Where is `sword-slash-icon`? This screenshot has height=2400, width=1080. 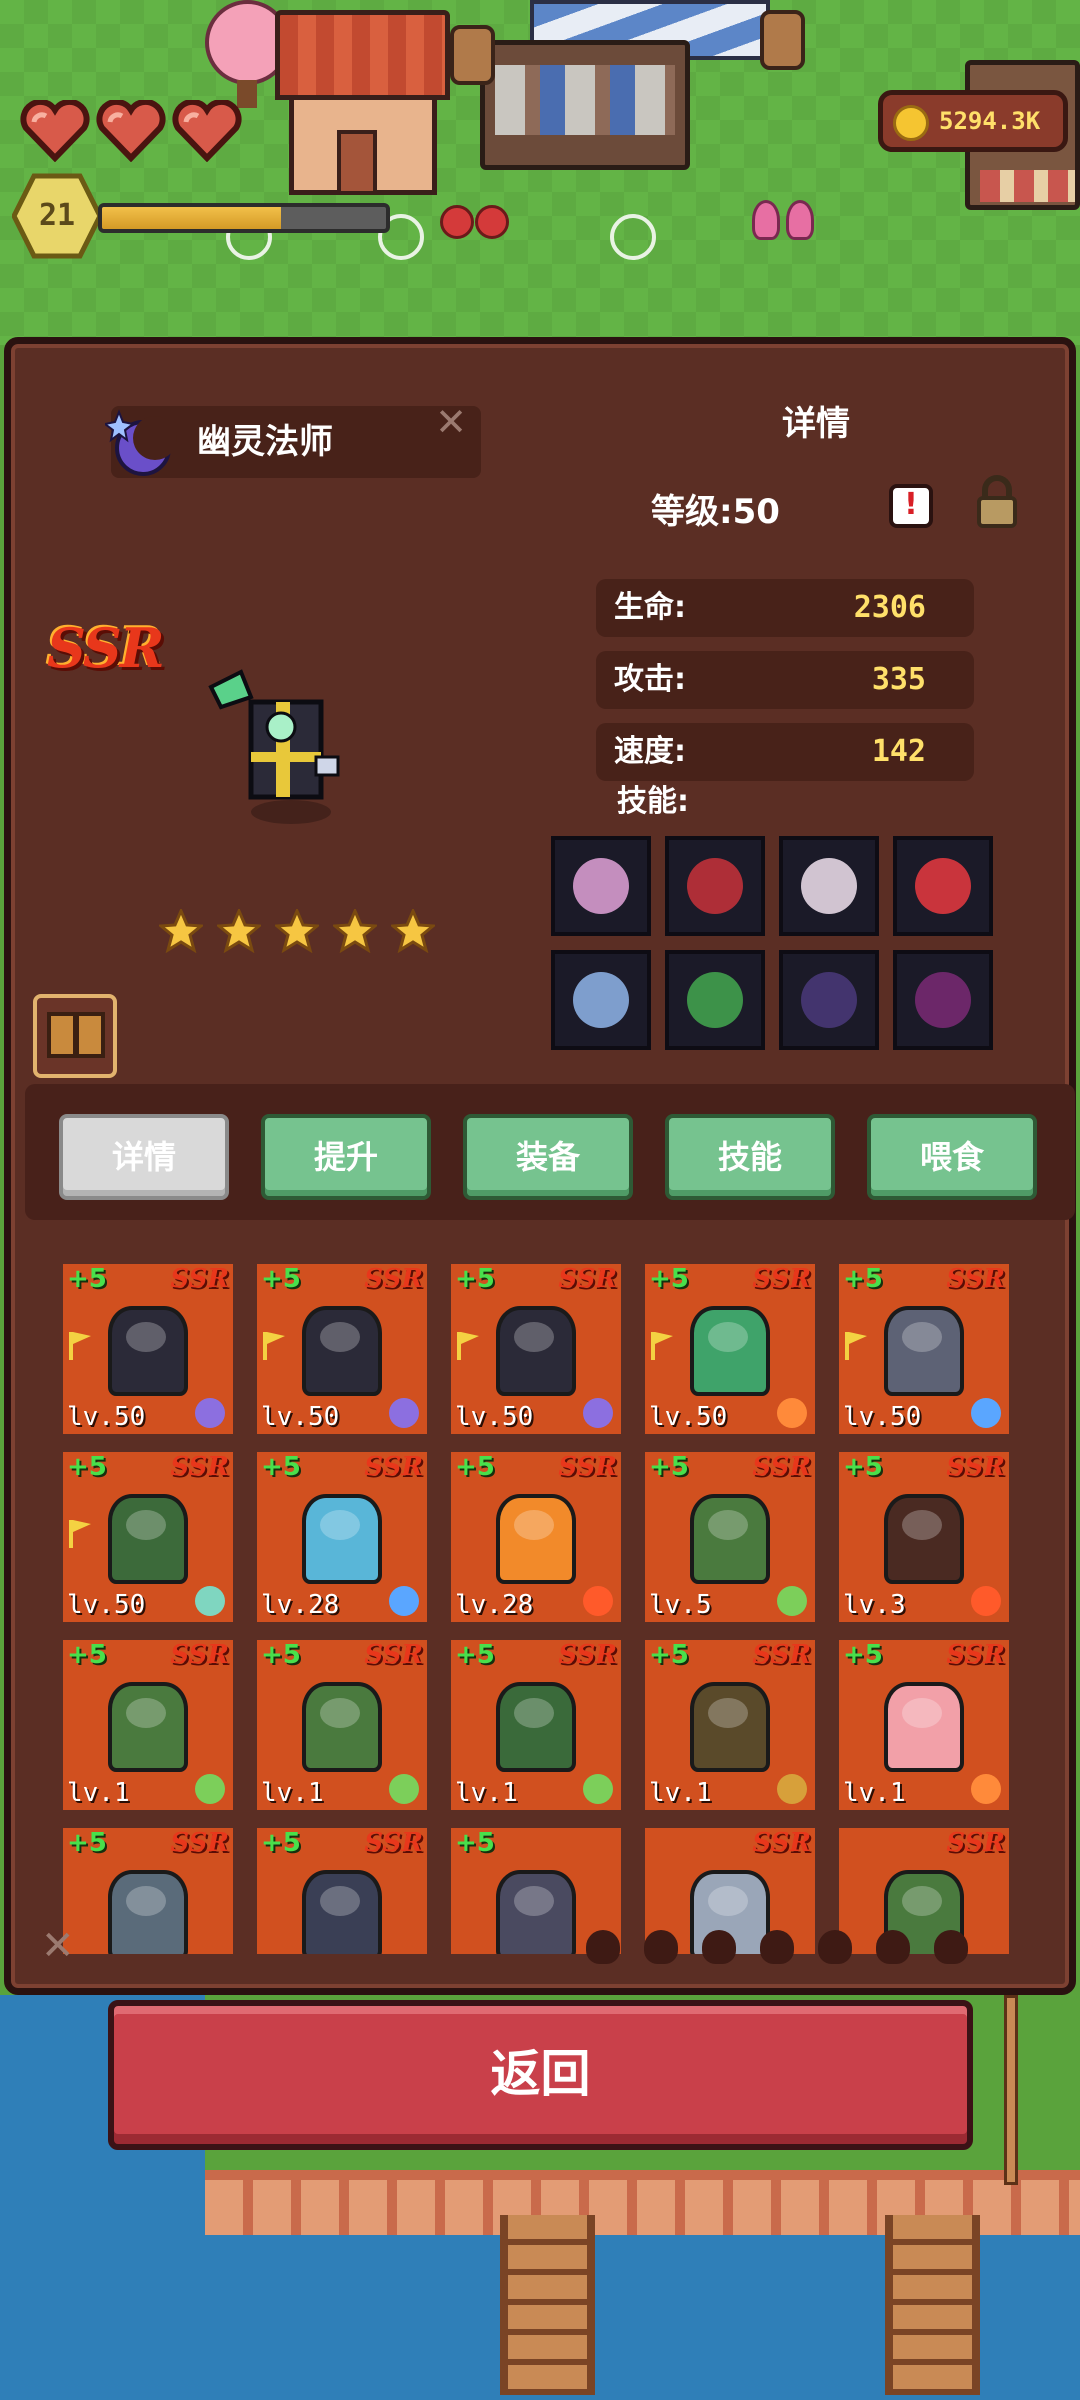 sword-slash-icon is located at coordinates (943, 886).